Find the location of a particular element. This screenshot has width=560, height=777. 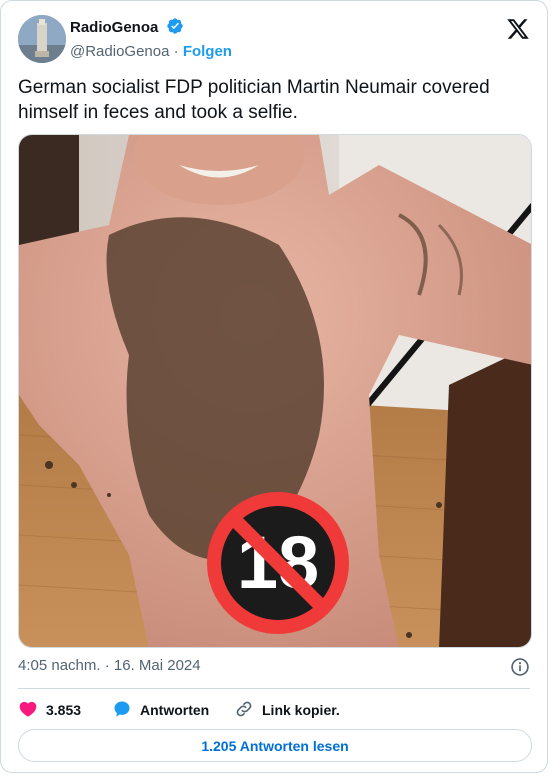

like-button: 3.853 is located at coordinates (49, 710).